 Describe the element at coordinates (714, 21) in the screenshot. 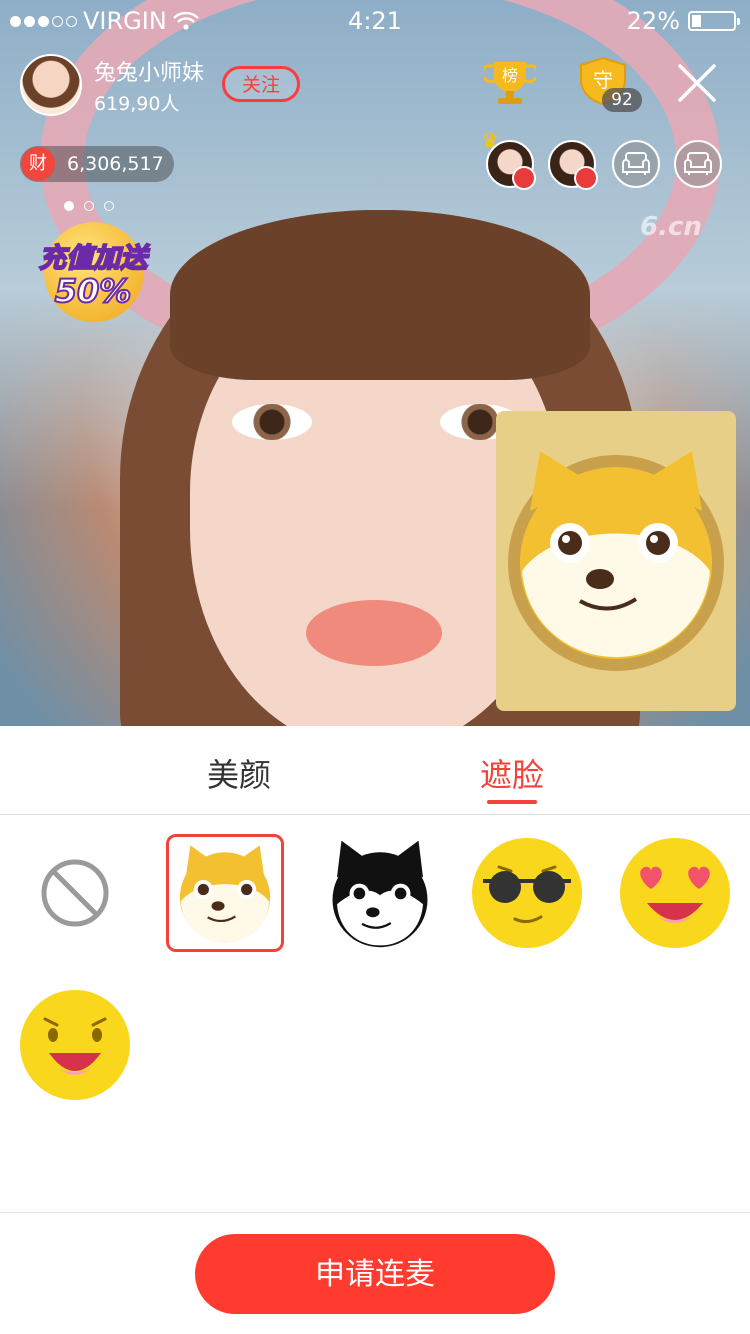

I see `battery-icon` at that location.